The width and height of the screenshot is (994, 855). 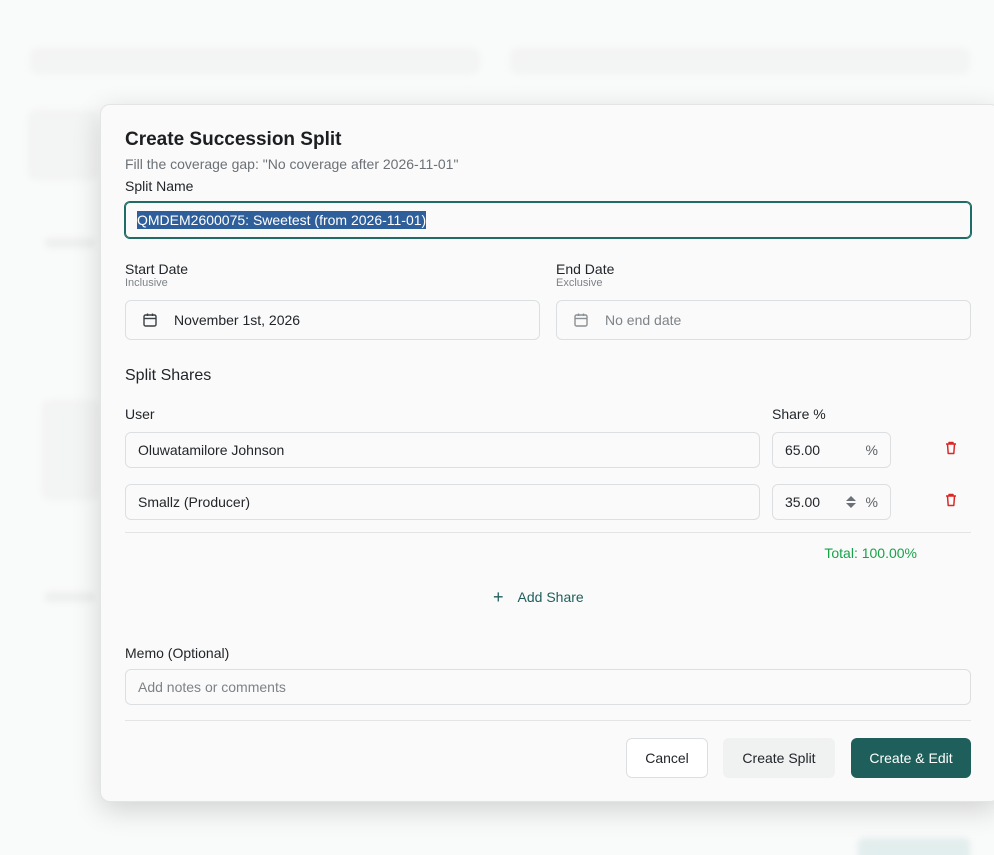 What do you see at coordinates (548, 720) in the screenshot?
I see `footer-divider` at bounding box center [548, 720].